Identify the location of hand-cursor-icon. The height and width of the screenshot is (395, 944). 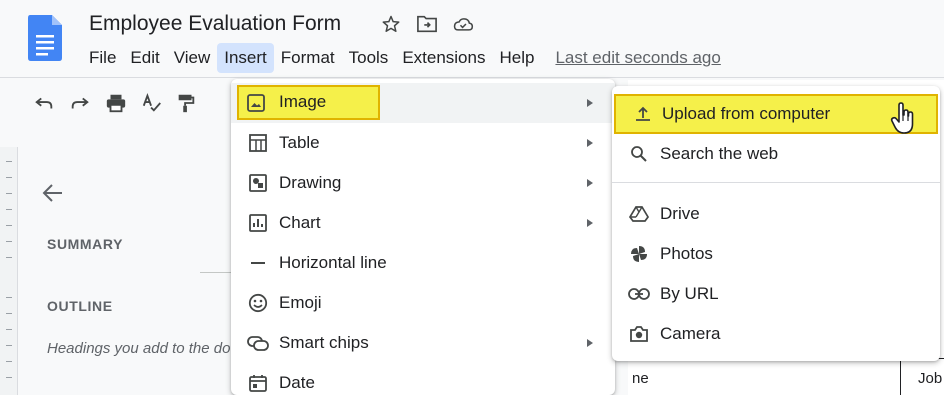
(902, 118).